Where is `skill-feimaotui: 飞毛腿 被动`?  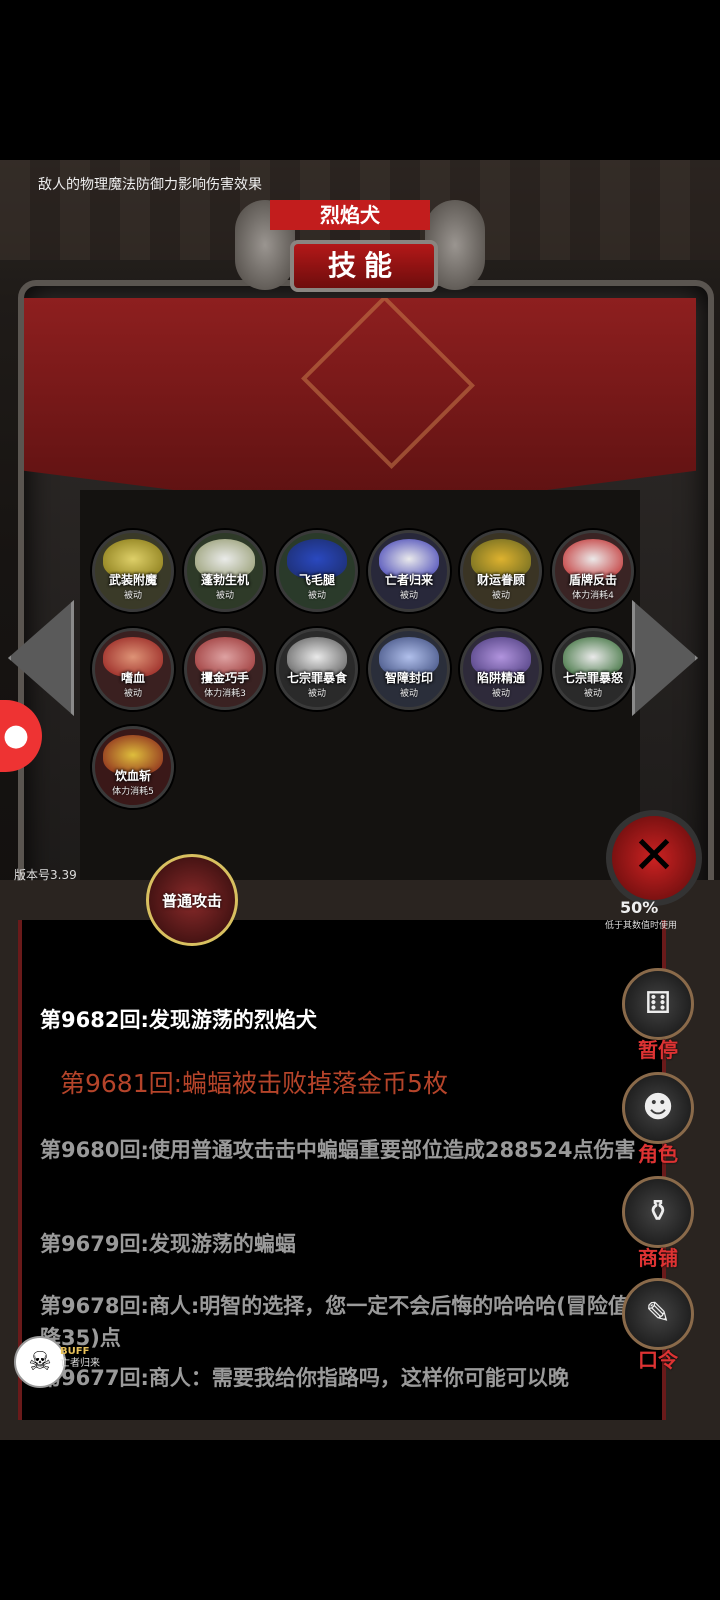 skill-feimaotui: 飞毛腿 被动 is located at coordinates (317, 571).